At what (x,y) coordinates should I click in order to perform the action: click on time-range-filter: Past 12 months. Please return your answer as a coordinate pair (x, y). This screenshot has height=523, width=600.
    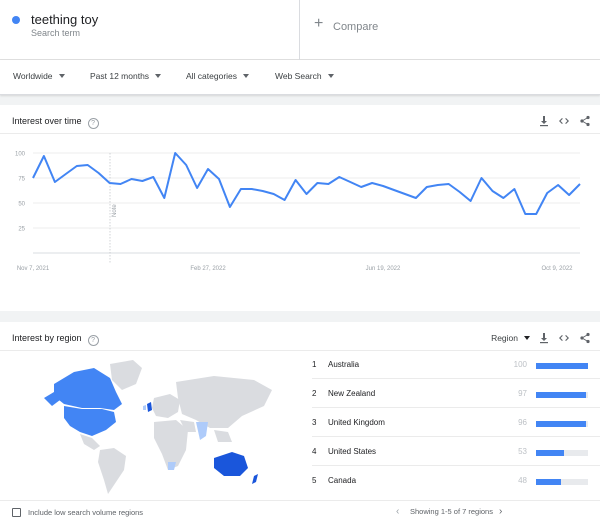
    Looking at the image, I should click on (126, 76).